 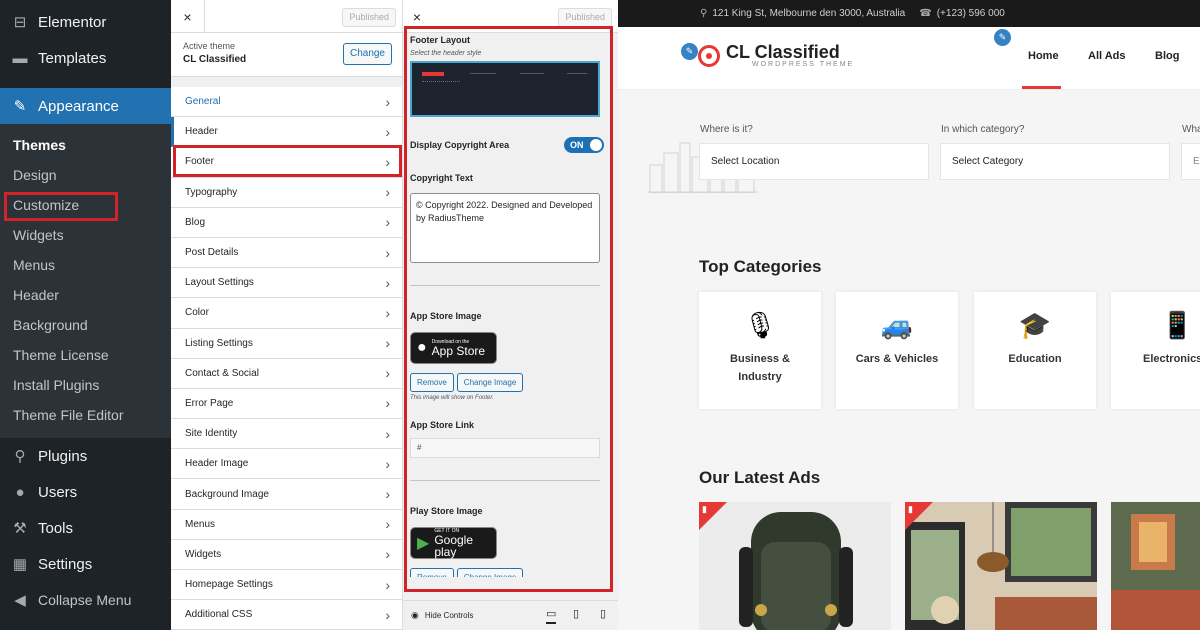 I want to click on section-background-image: Background Image ›, so click(x=286, y=494).